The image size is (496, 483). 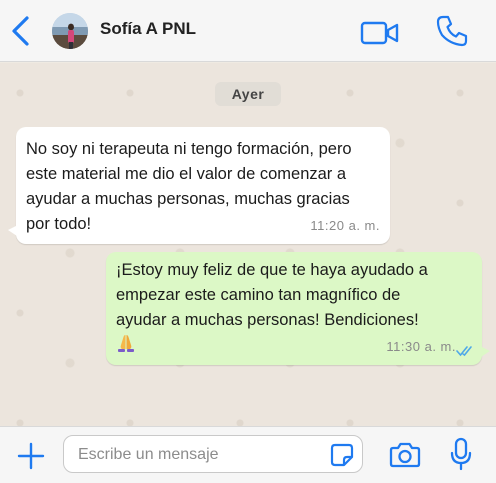 I want to click on camera-button, so click(x=405, y=455).